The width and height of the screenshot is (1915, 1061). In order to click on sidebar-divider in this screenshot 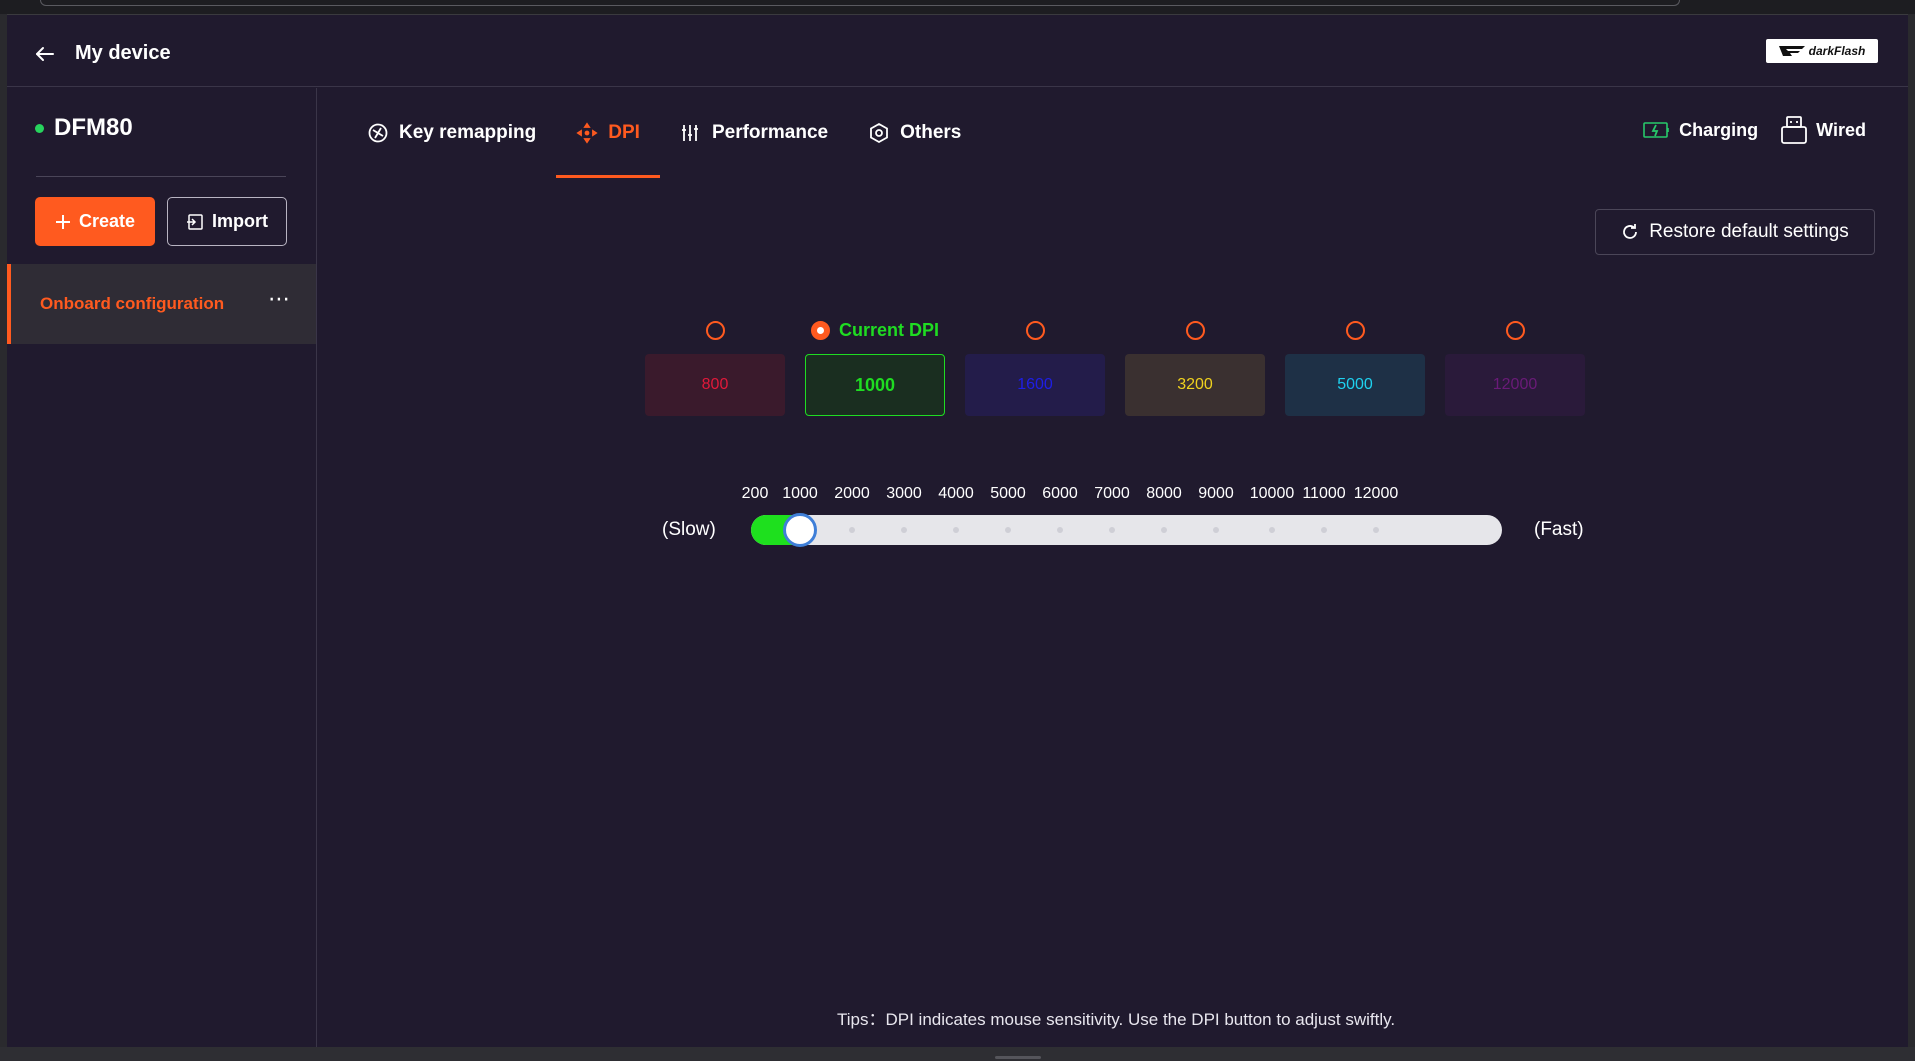, I will do `click(161, 176)`.